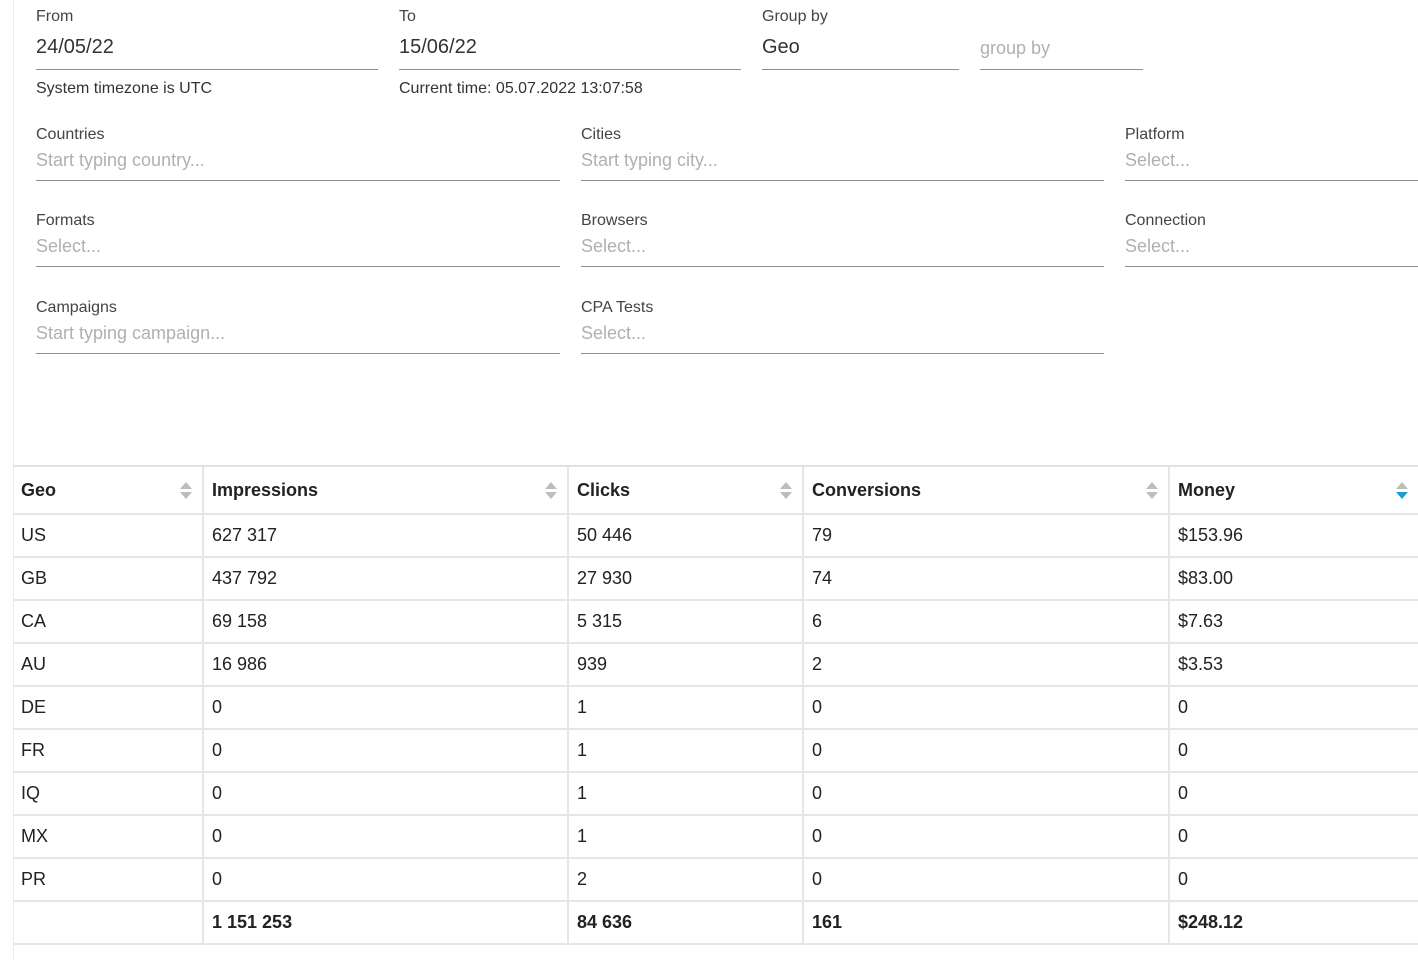 Image resolution: width=1418 pixels, height=960 pixels. Describe the element at coordinates (407, 16) in the screenshot. I see `to-label: To` at that location.